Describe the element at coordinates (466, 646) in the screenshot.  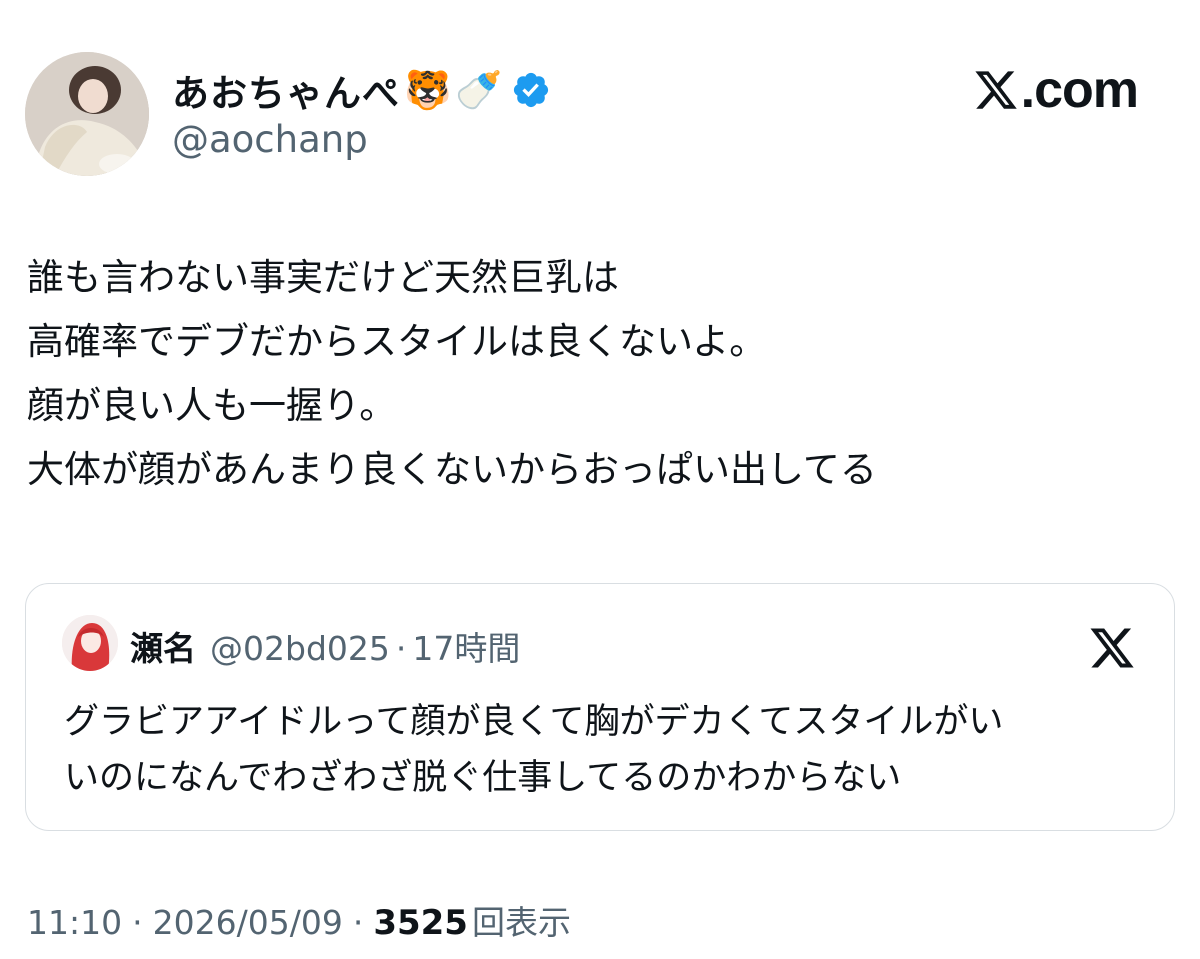
I see `quoted-timestamp: 17時間` at that location.